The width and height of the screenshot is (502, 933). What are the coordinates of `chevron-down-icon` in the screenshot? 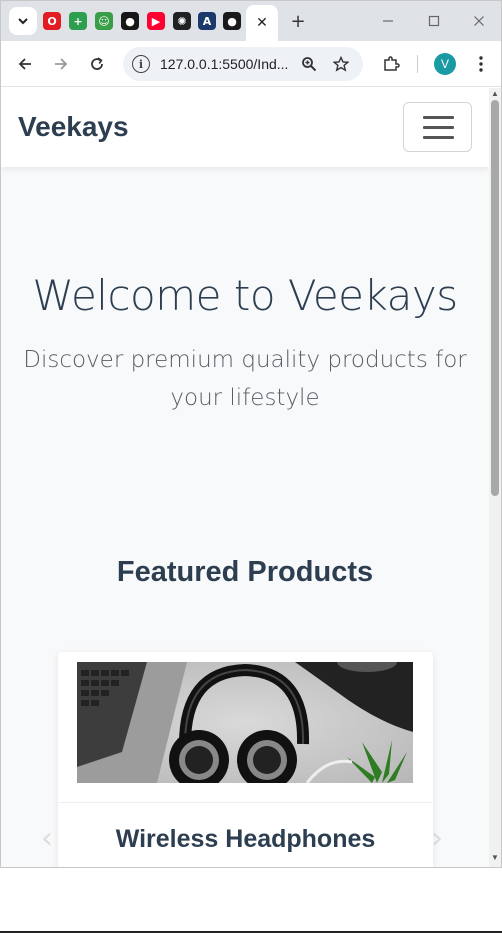 It's located at (23, 21).